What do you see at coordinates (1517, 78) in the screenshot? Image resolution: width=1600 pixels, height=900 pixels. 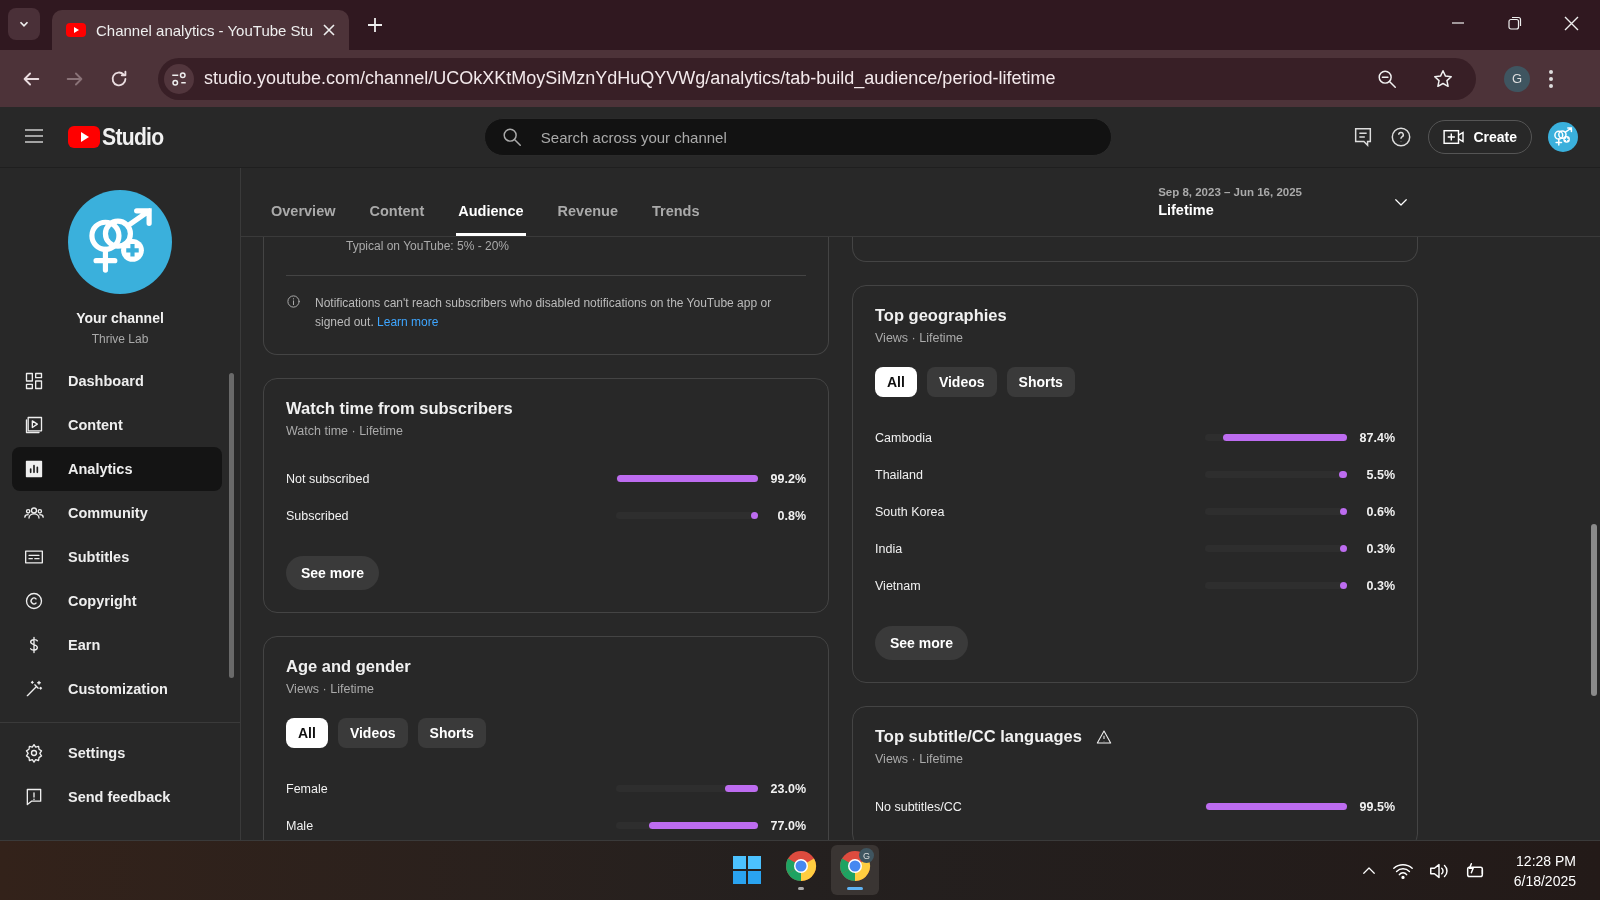 I see `profile-button: G` at bounding box center [1517, 78].